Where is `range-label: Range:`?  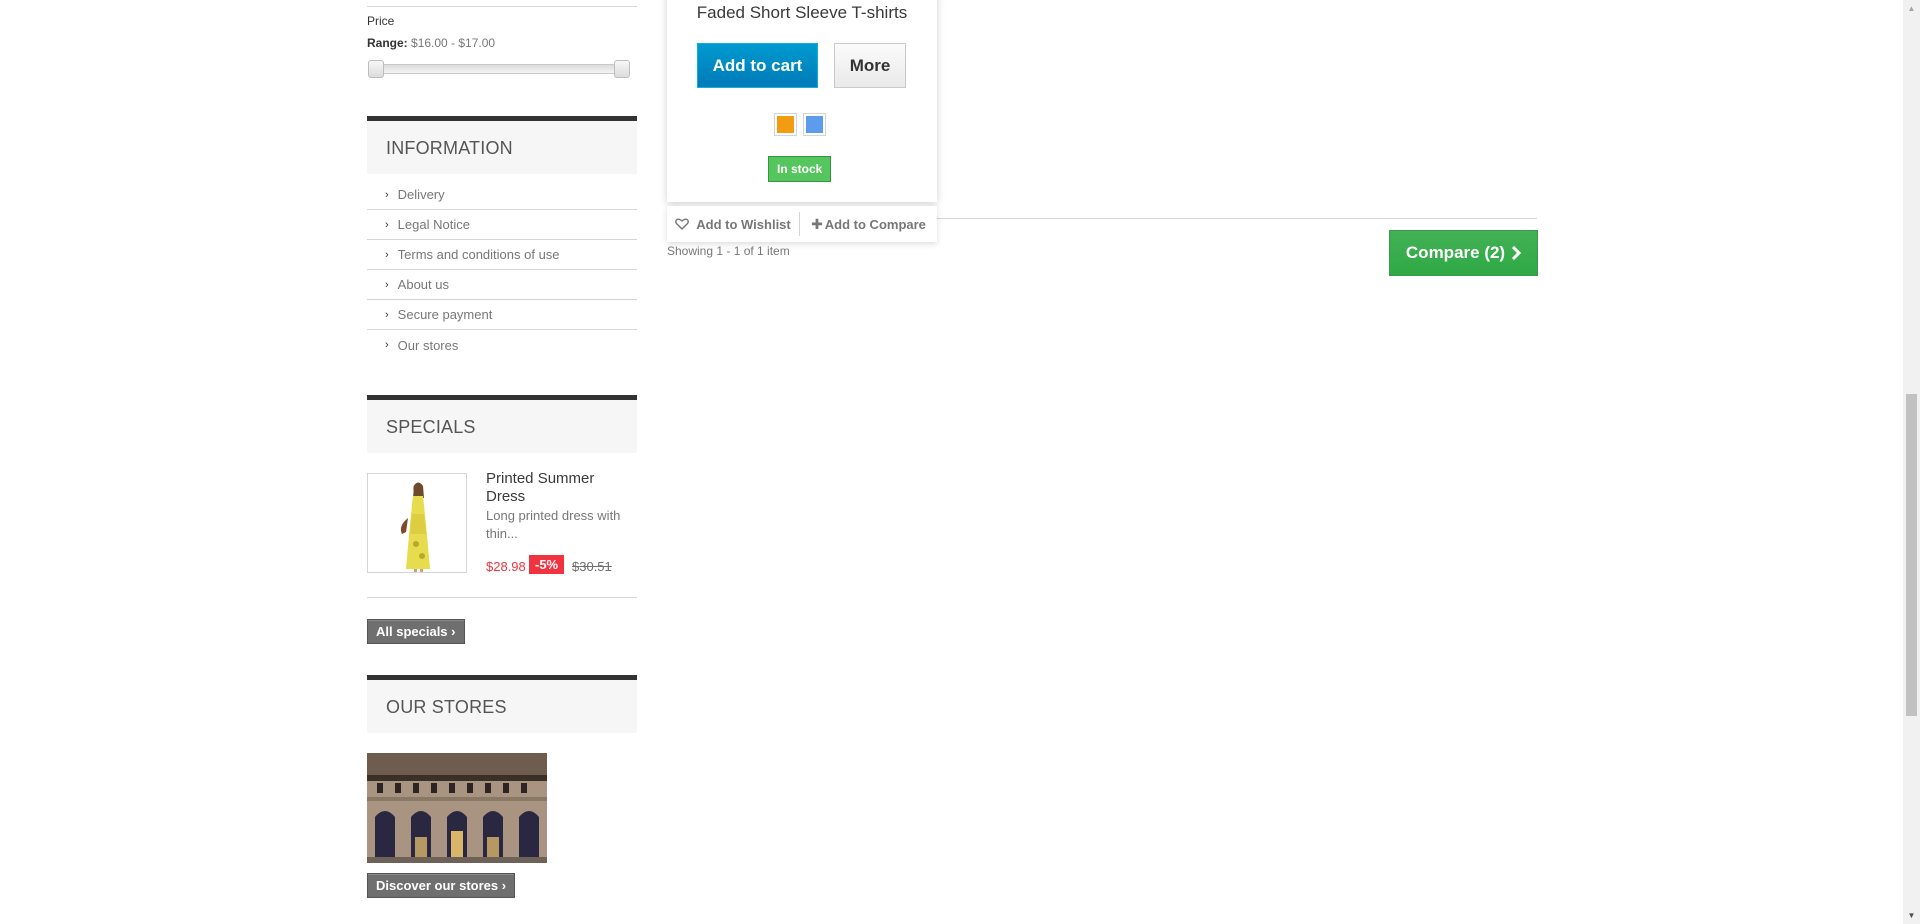
range-label: Range: is located at coordinates (387, 43).